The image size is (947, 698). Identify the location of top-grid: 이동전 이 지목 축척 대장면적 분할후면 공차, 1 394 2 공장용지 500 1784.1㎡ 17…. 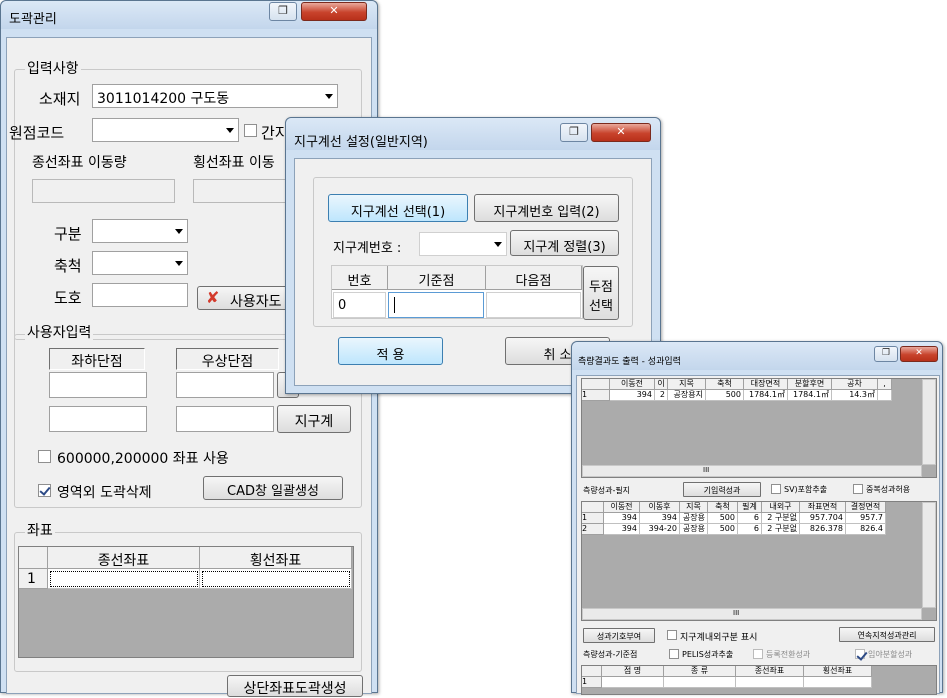
(759, 428).